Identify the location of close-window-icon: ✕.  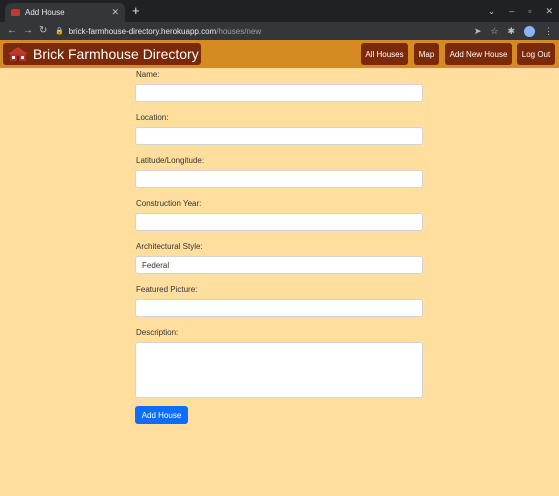
(549, 11).